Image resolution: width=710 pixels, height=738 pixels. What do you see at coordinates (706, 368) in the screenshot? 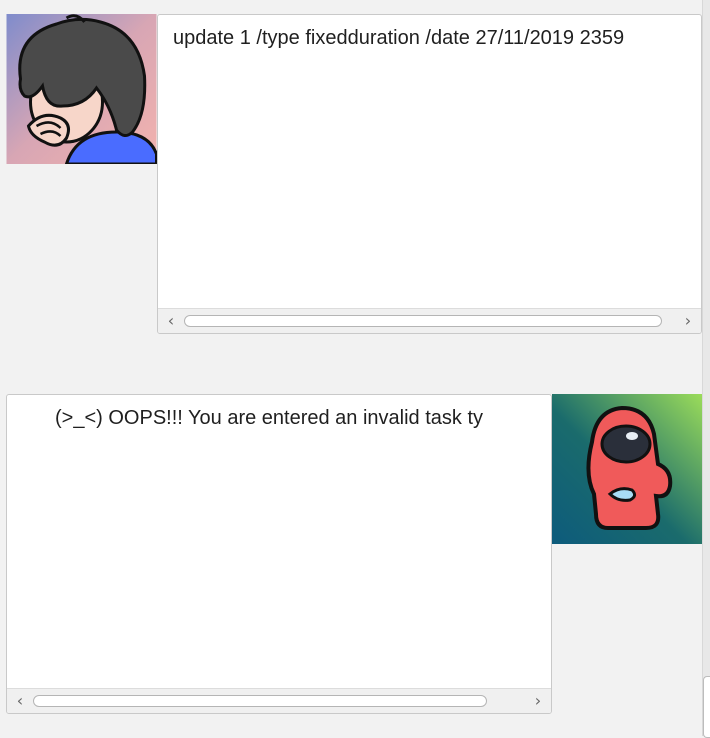
I see `window-vertical-scrollbar` at bounding box center [706, 368].